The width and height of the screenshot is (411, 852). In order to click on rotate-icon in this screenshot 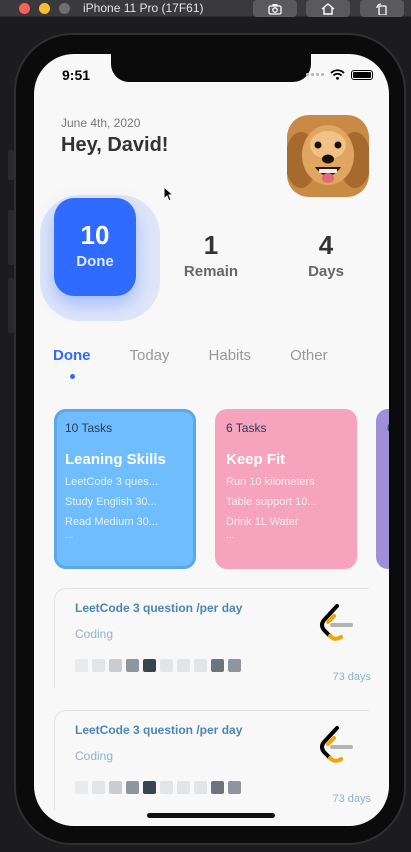, I will do `click(381, 8)`.